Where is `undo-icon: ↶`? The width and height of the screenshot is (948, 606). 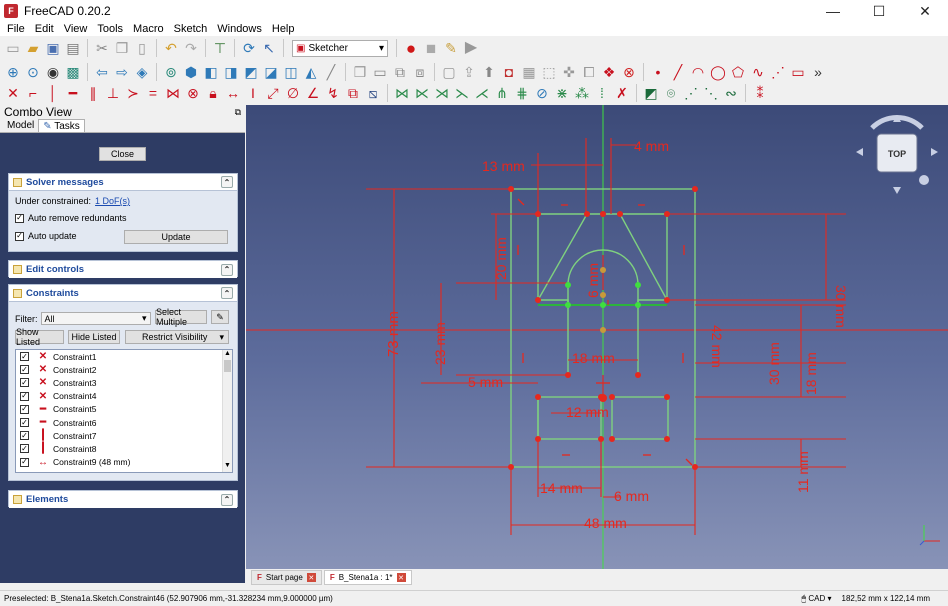
undo-icon: ↶ is located at coordinates (171, 48).